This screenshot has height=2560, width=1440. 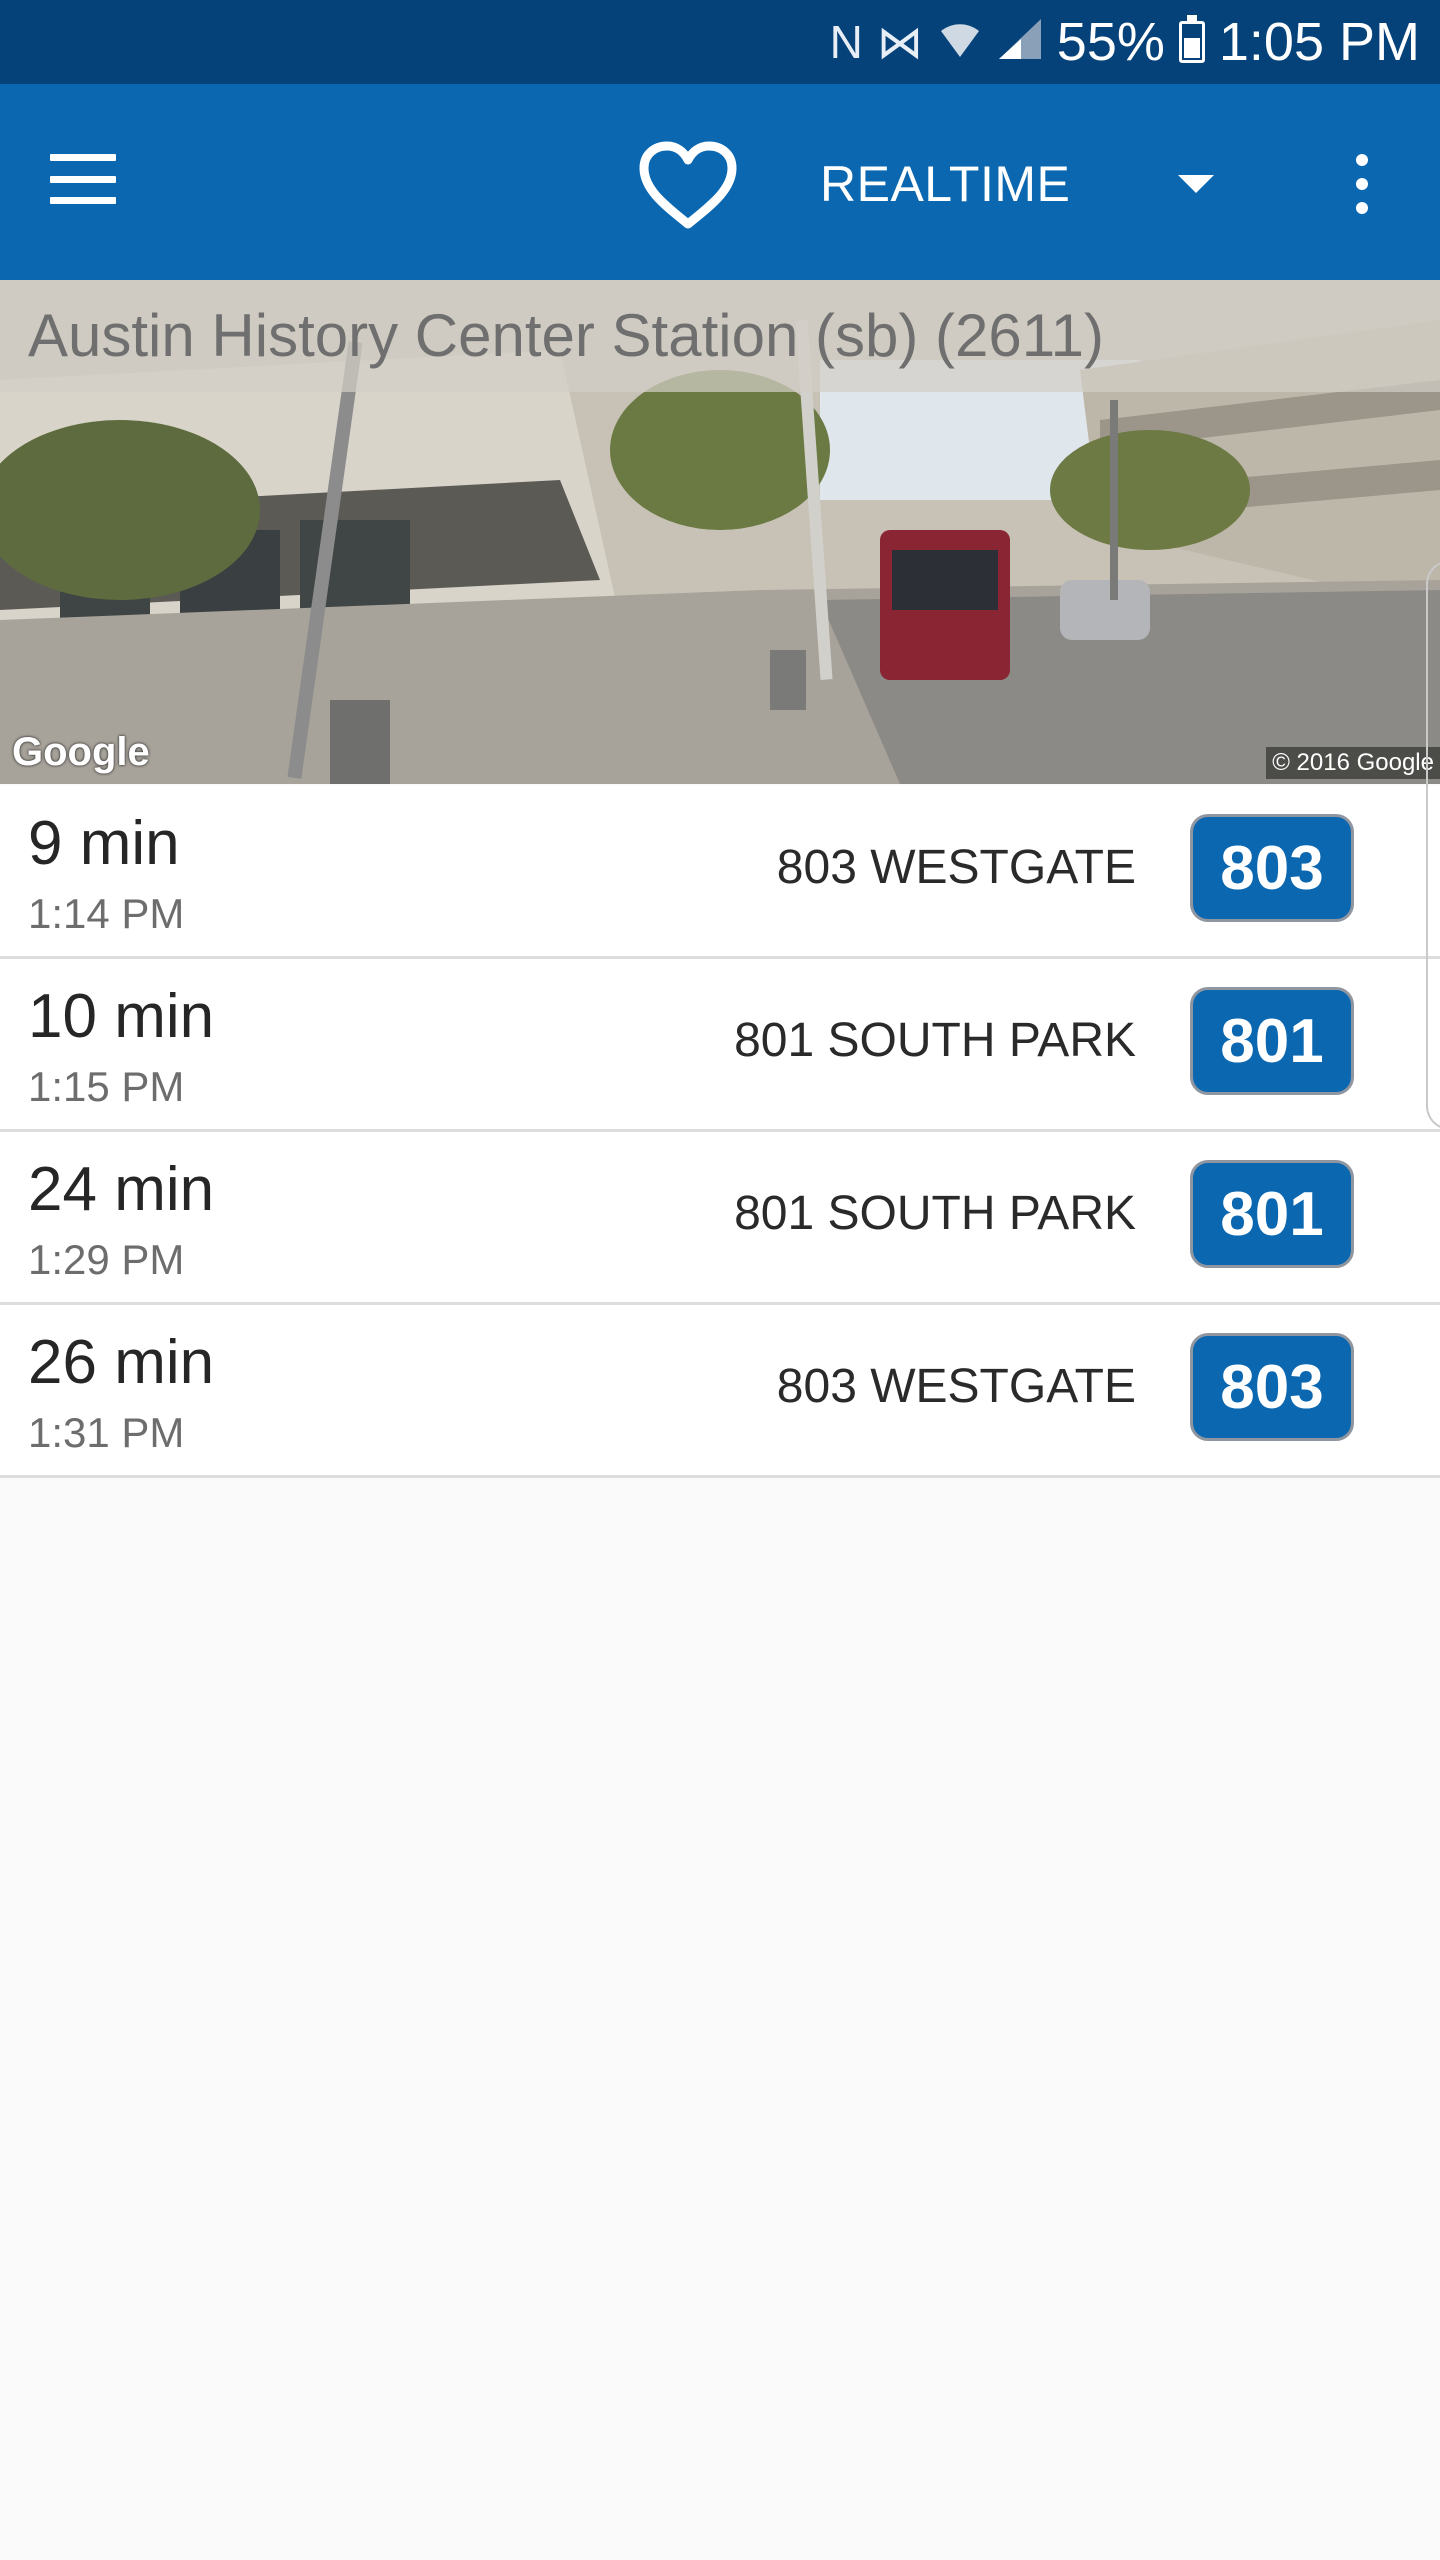 What do you see at coordinates (720, 872) in the screenshot?
I see `arrival-row: 9 min 1:14 PM 803 WESTGATE 803` at bounding box center [720, 872].